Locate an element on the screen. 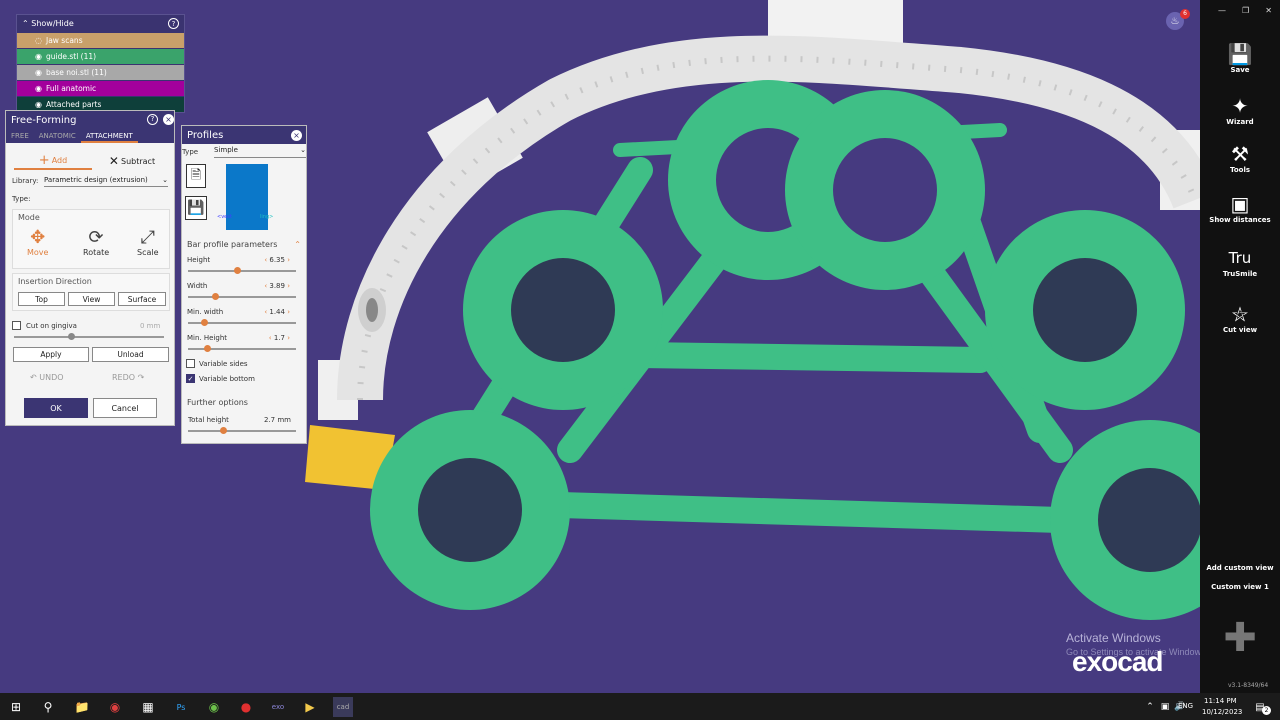 The width and height of the screenshot is (1280, 720). layer-label: base noi.stl (11) is located at coordinates (76, 72).